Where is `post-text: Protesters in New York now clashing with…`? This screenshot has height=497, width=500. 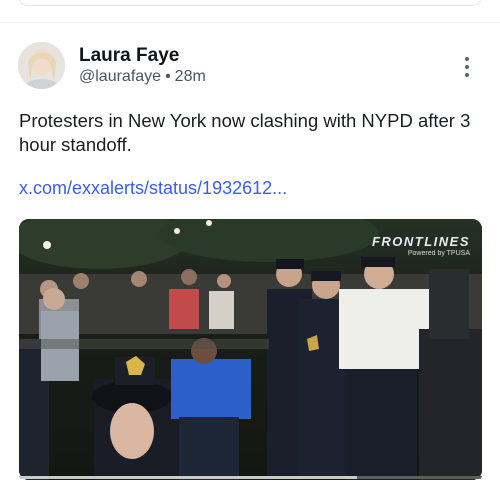
post-text: Protesters in New York now clashing with… is located at coordinates (245, 132).